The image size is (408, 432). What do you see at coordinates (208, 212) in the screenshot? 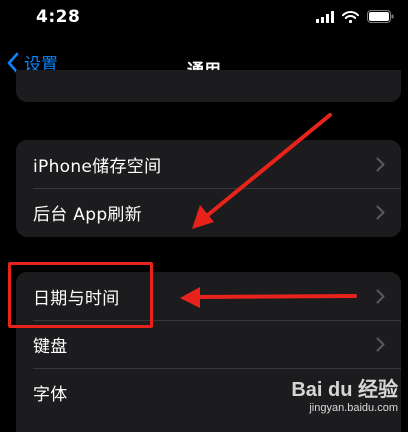
I see `row-background-app-refresh: 后台 App刷新` at bounding box center [208, 212].